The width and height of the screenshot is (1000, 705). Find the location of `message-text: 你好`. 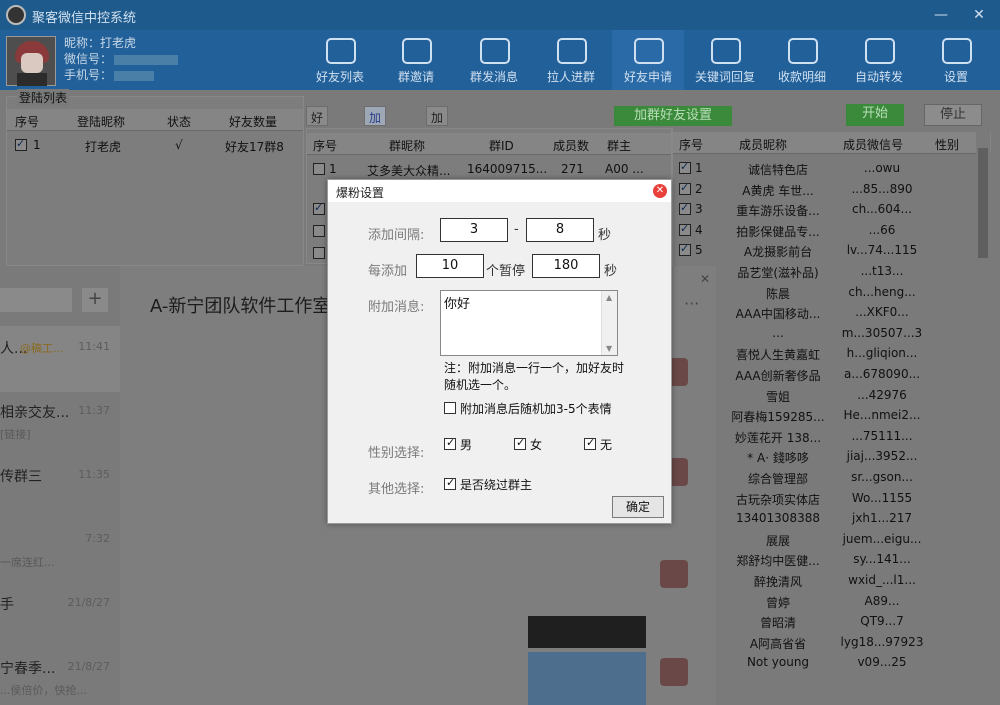

message-text: 你好 is located at coordinates (457, 304).